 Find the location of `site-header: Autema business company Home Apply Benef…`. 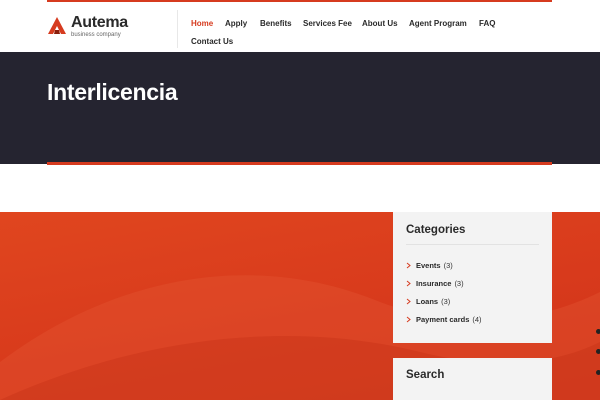

site-header: Autema business company Home Apply Benef… is located at coordinates (300, 26).